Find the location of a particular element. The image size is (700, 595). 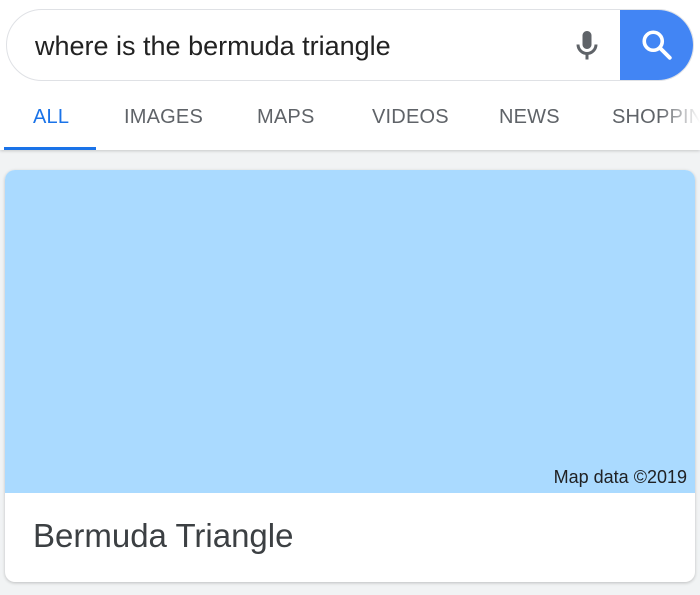

map-attribution: Map data ©2019 is located at coordinates (620, 477).